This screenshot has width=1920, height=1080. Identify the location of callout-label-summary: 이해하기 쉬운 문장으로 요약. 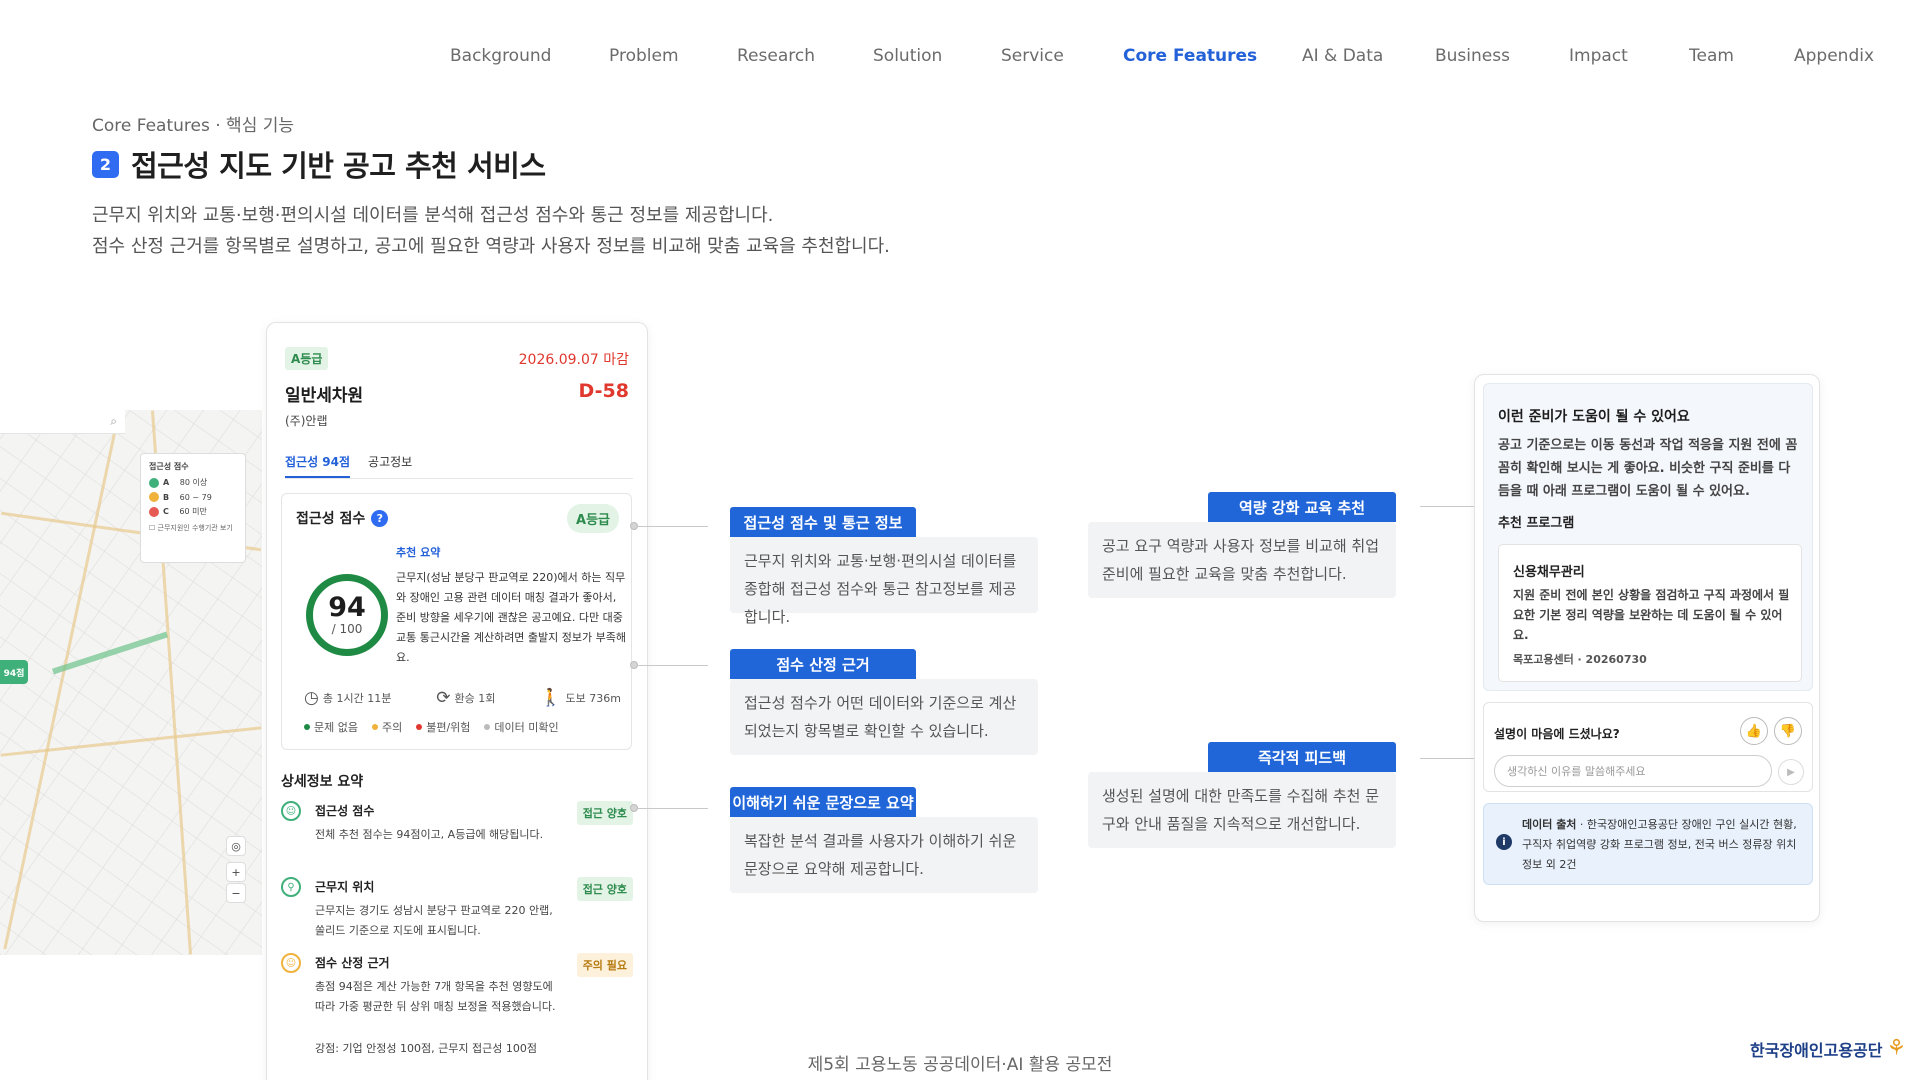
(823, 802).